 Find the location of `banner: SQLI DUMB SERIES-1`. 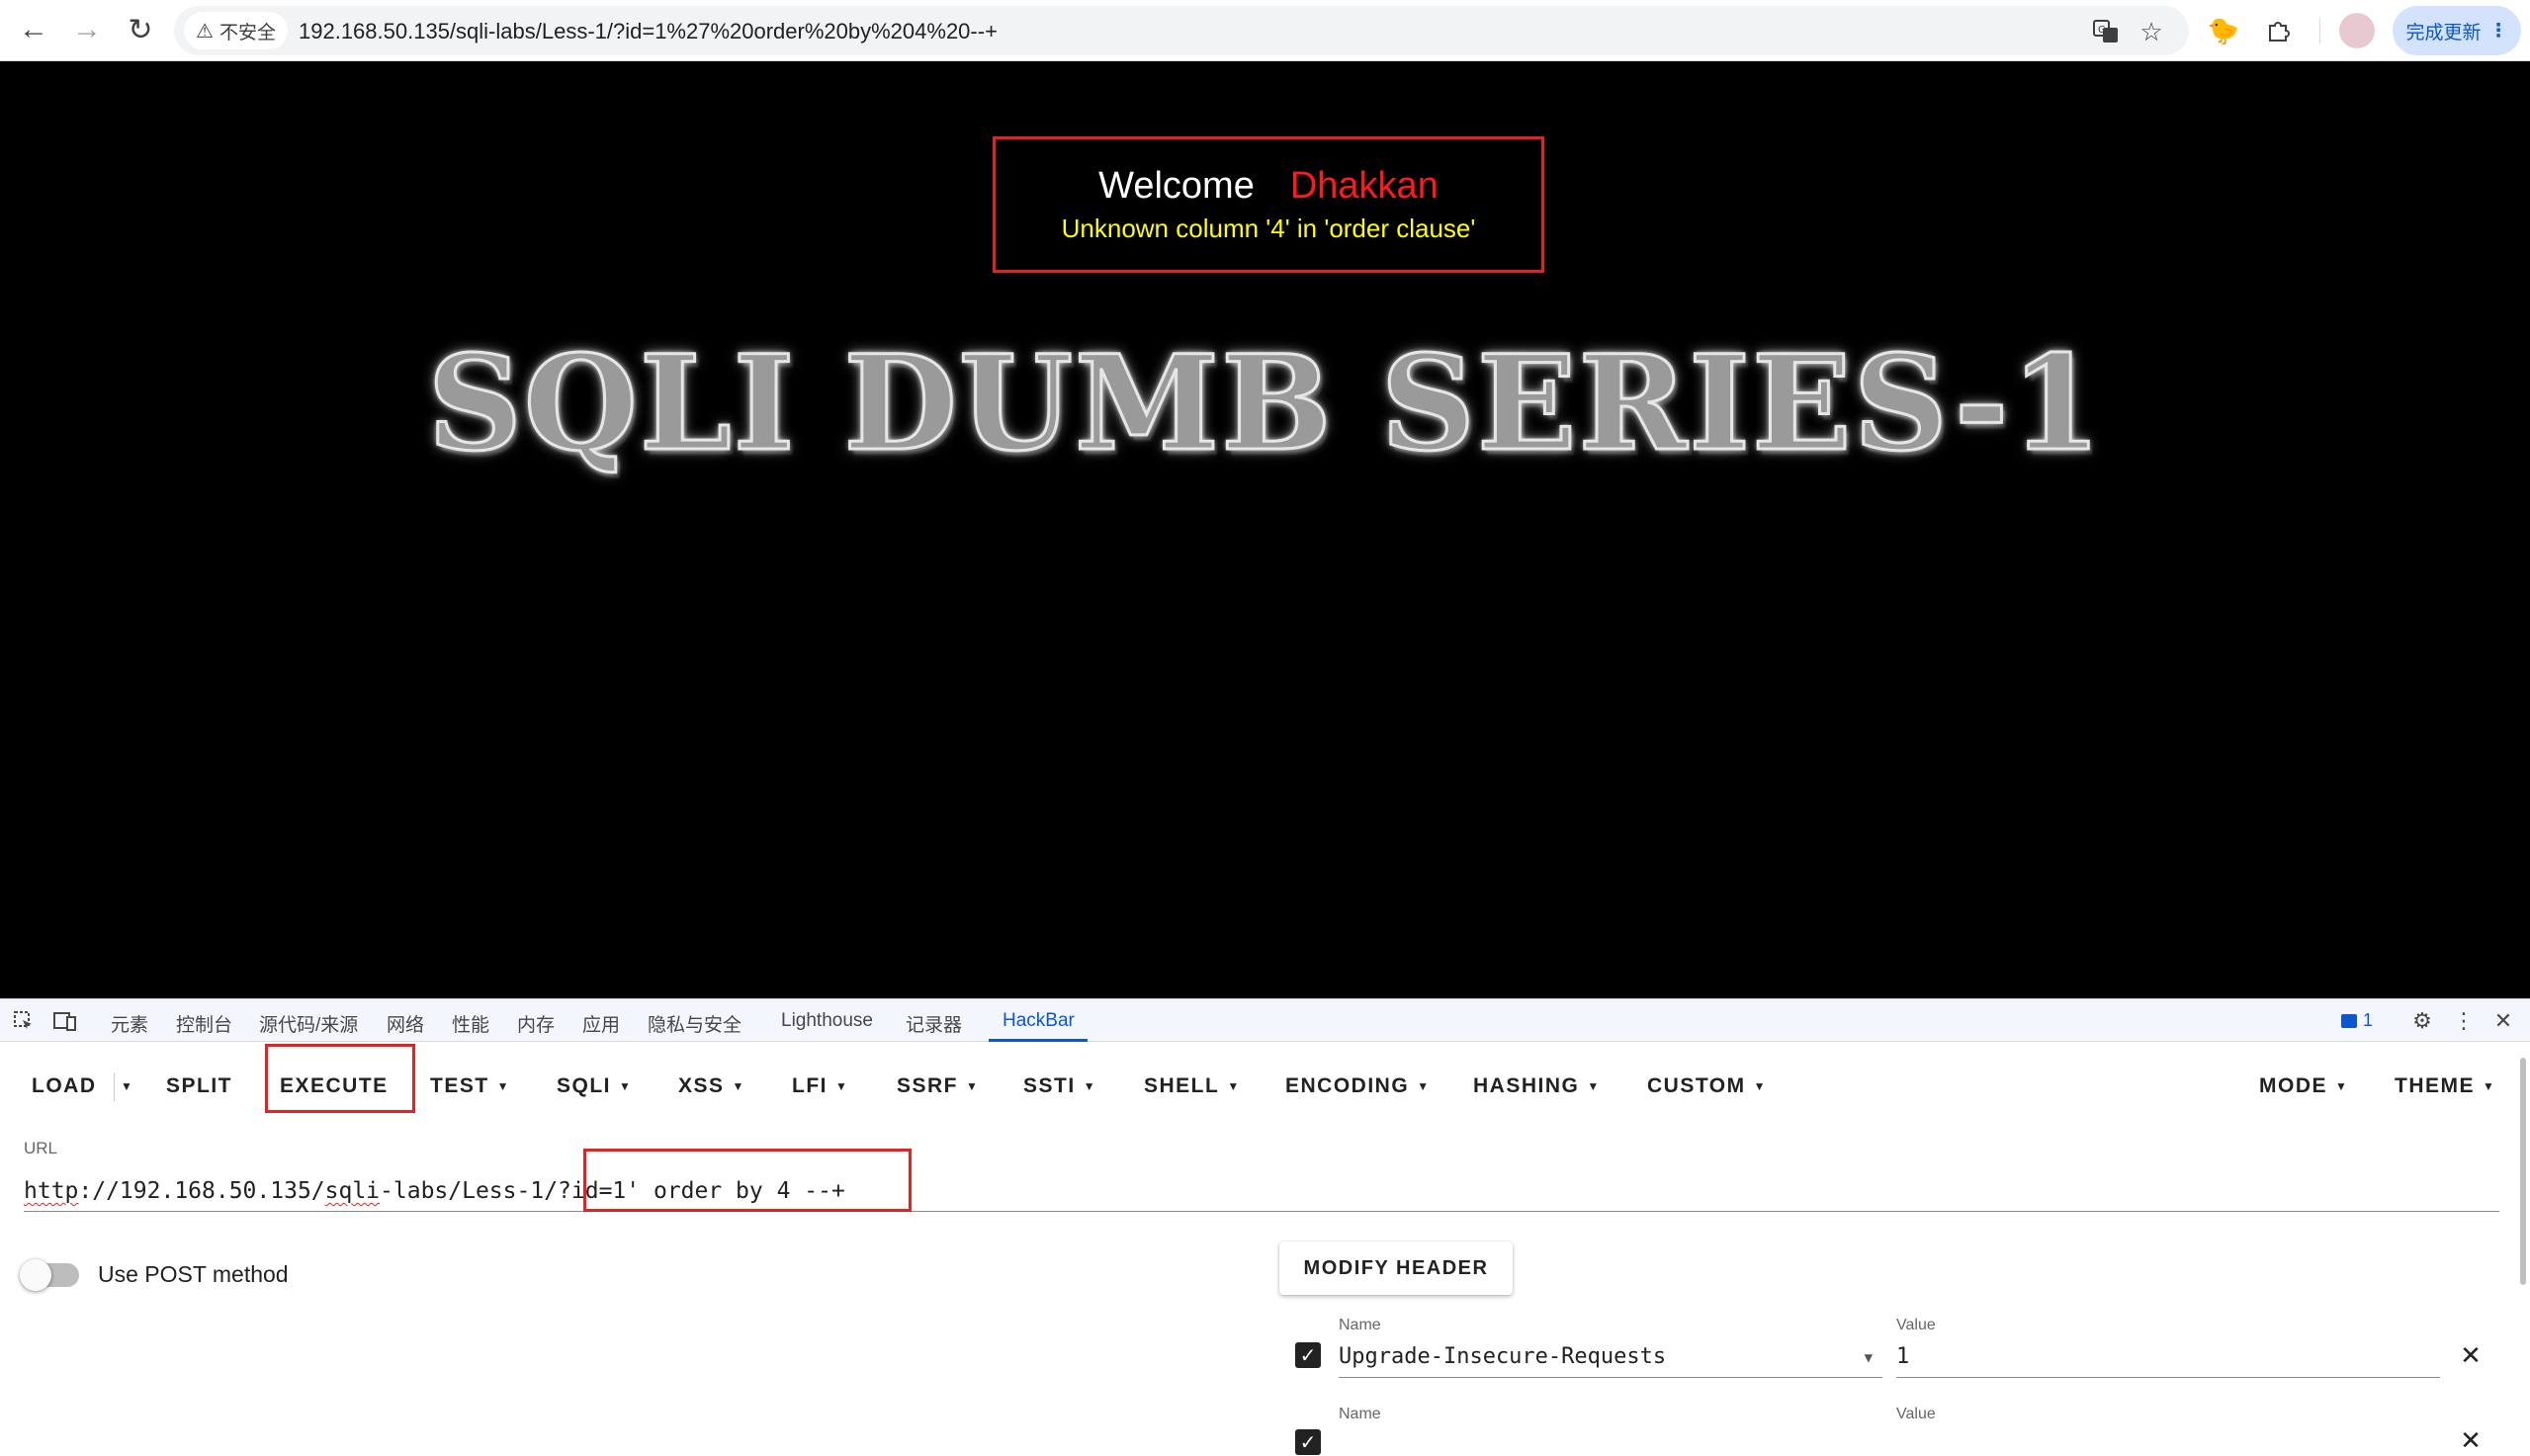

banner: SQLI DUMB SERIES-1 is located at coordinates (1264, 403).